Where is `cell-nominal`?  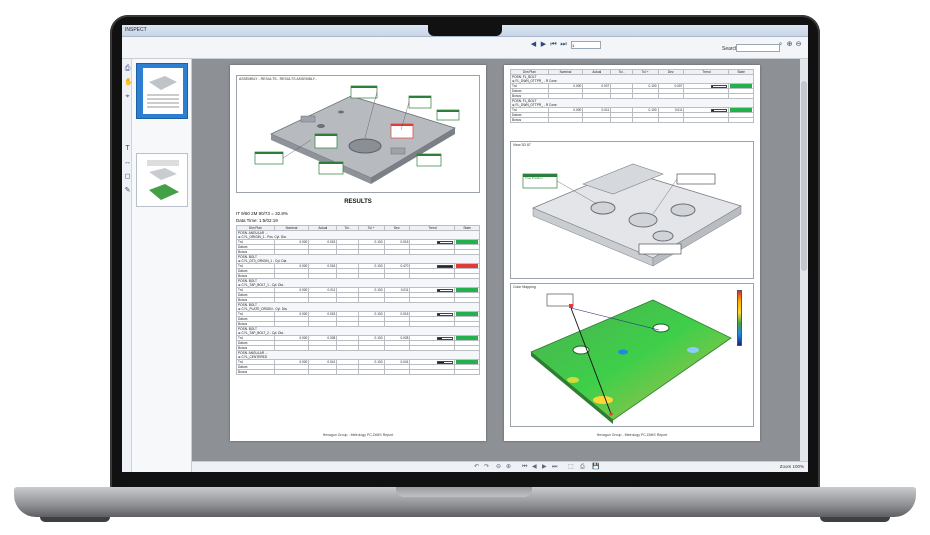 cell-nominal is located at coordinates (565, 120).